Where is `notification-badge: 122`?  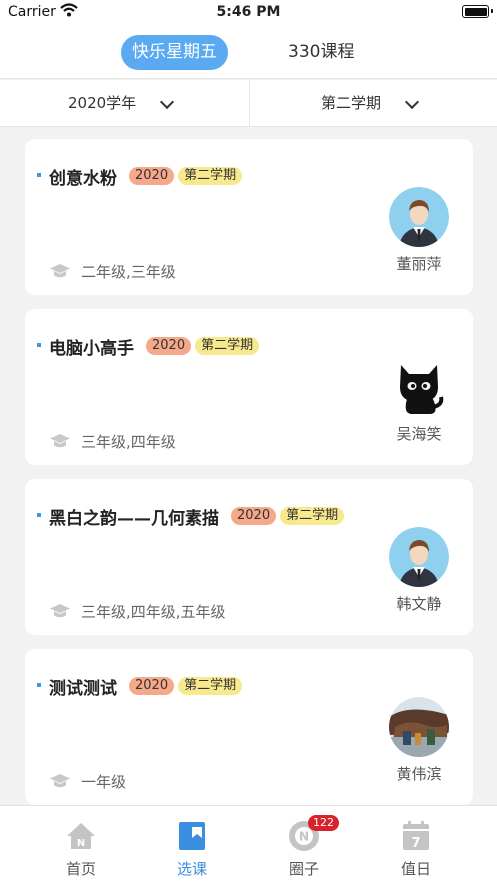
notification-badge: 122 is located at coordinates (323, 823).